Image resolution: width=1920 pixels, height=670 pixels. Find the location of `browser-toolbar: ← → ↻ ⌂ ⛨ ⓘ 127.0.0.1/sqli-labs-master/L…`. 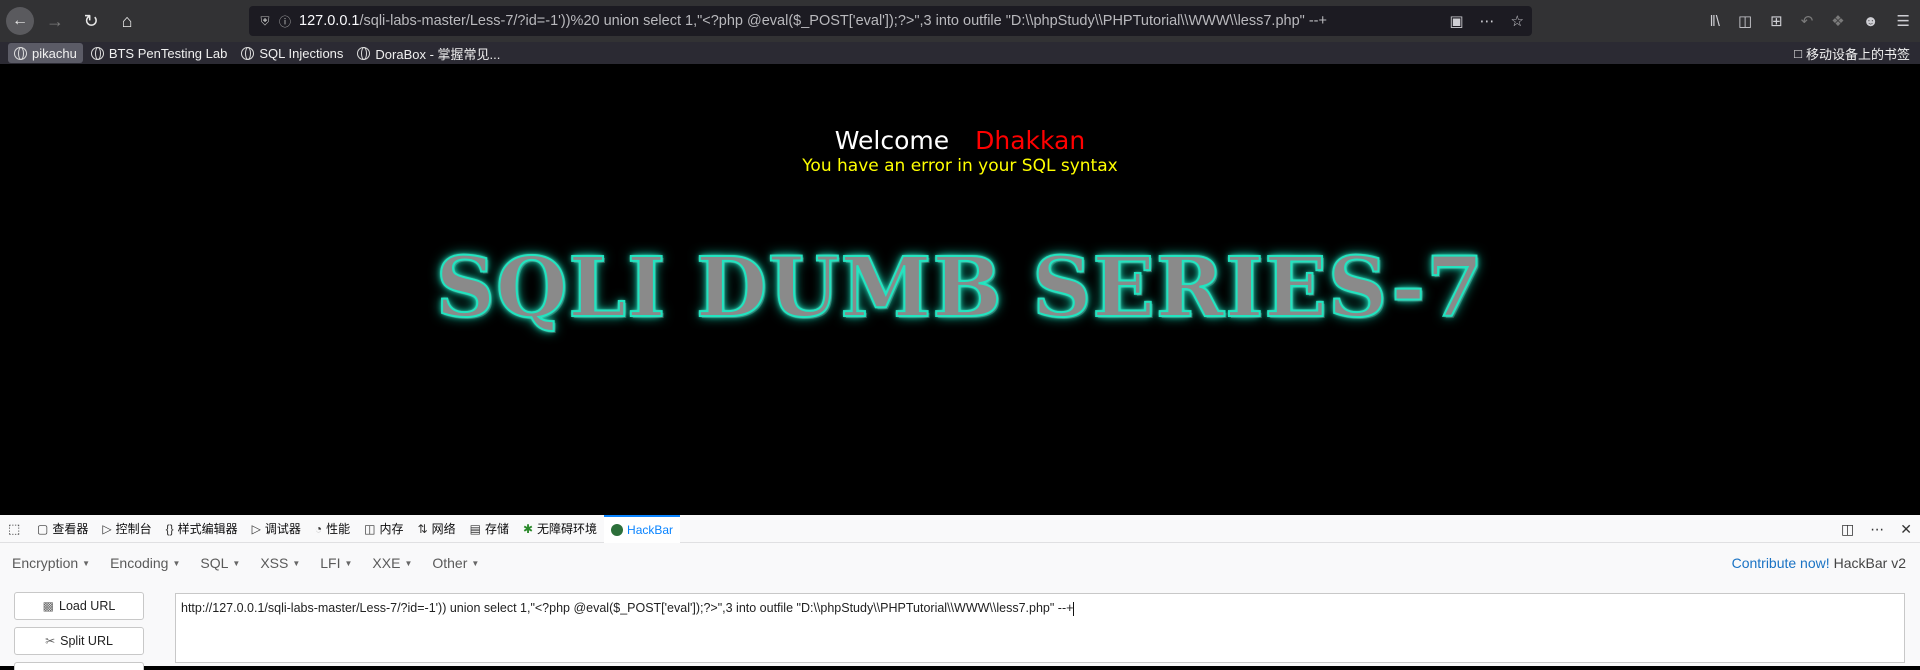

browser-toolbar: ← → ↻ ⌂ ⛨ ⓘ 127.0.0.1/sqli-labs-master/L… is located at coordinates (960, 21).